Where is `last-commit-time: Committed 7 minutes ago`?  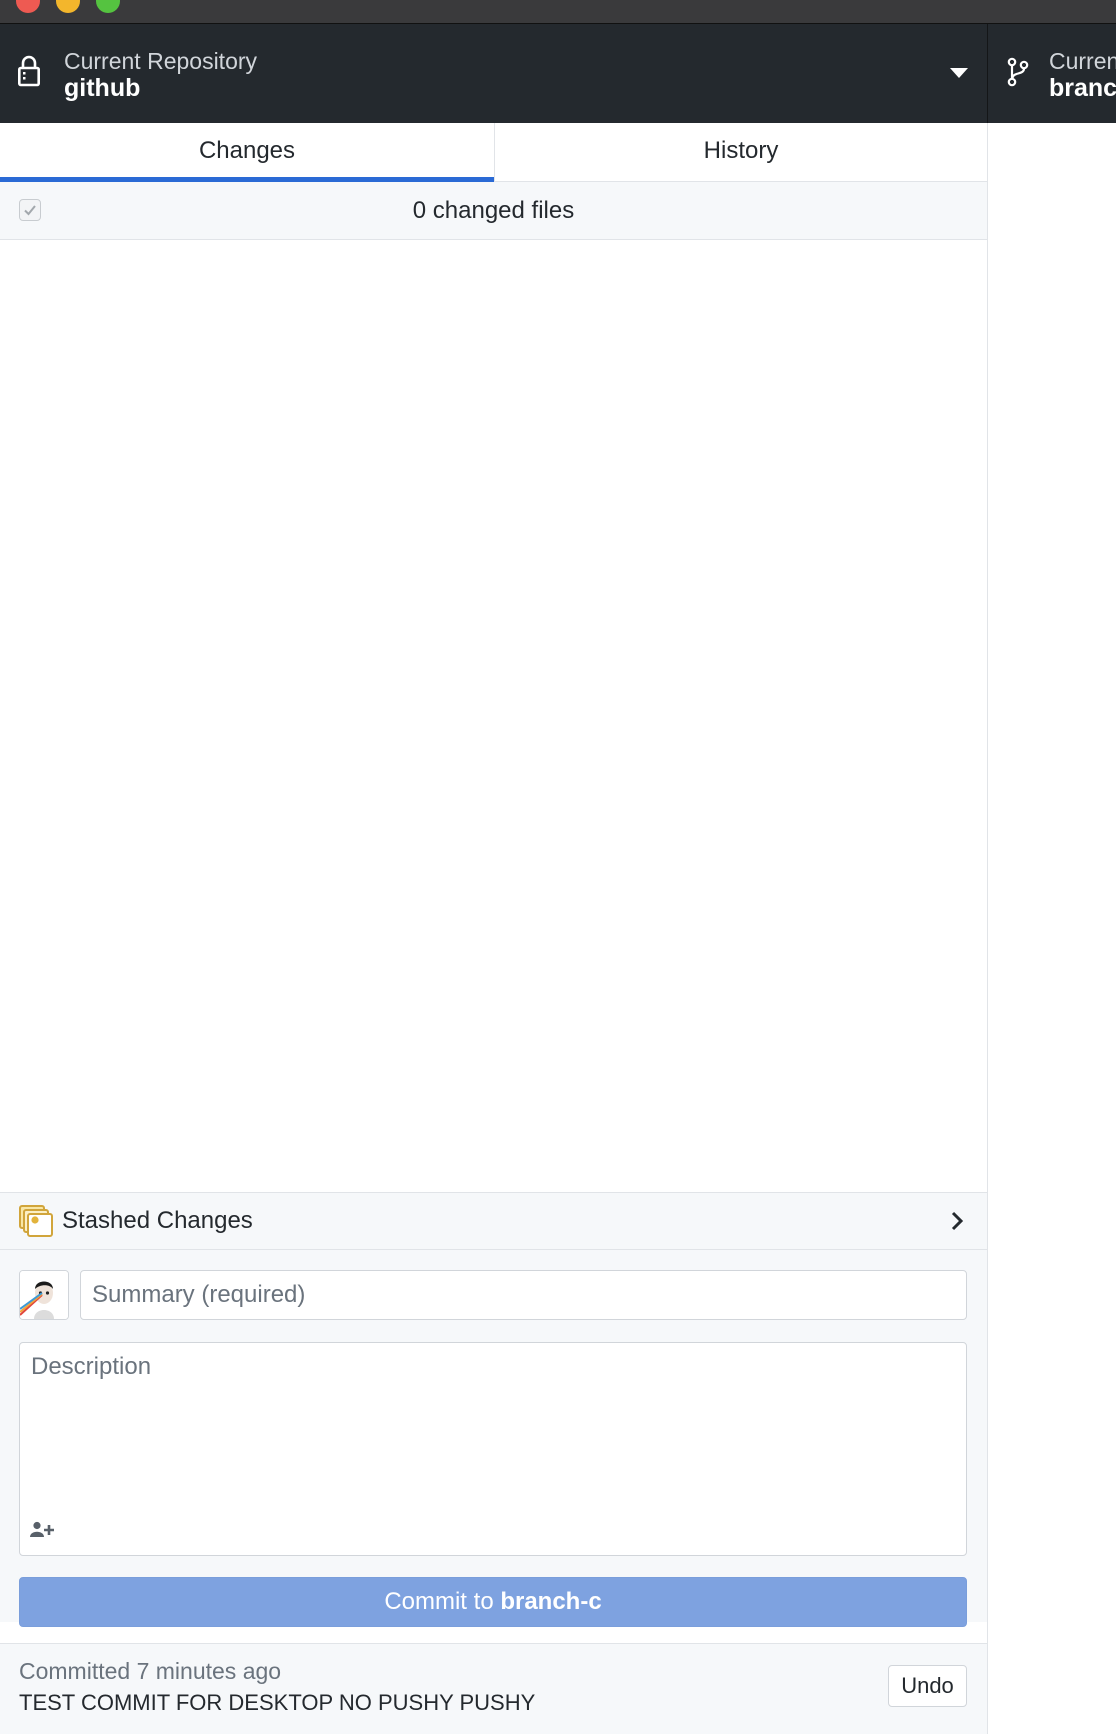 last-commit-time: Committed 7 minutes ago is located at coordinates (150, 1671).